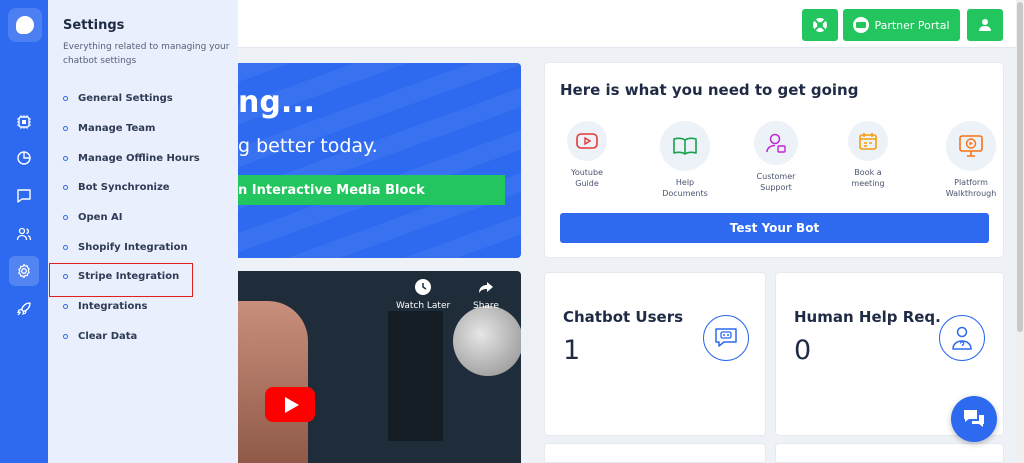 The image size is (1024, 463). What do you see at coordinates (94, 25) in the screenshot?
I see `settings-title: Settings` at bounding box center [94, 25].